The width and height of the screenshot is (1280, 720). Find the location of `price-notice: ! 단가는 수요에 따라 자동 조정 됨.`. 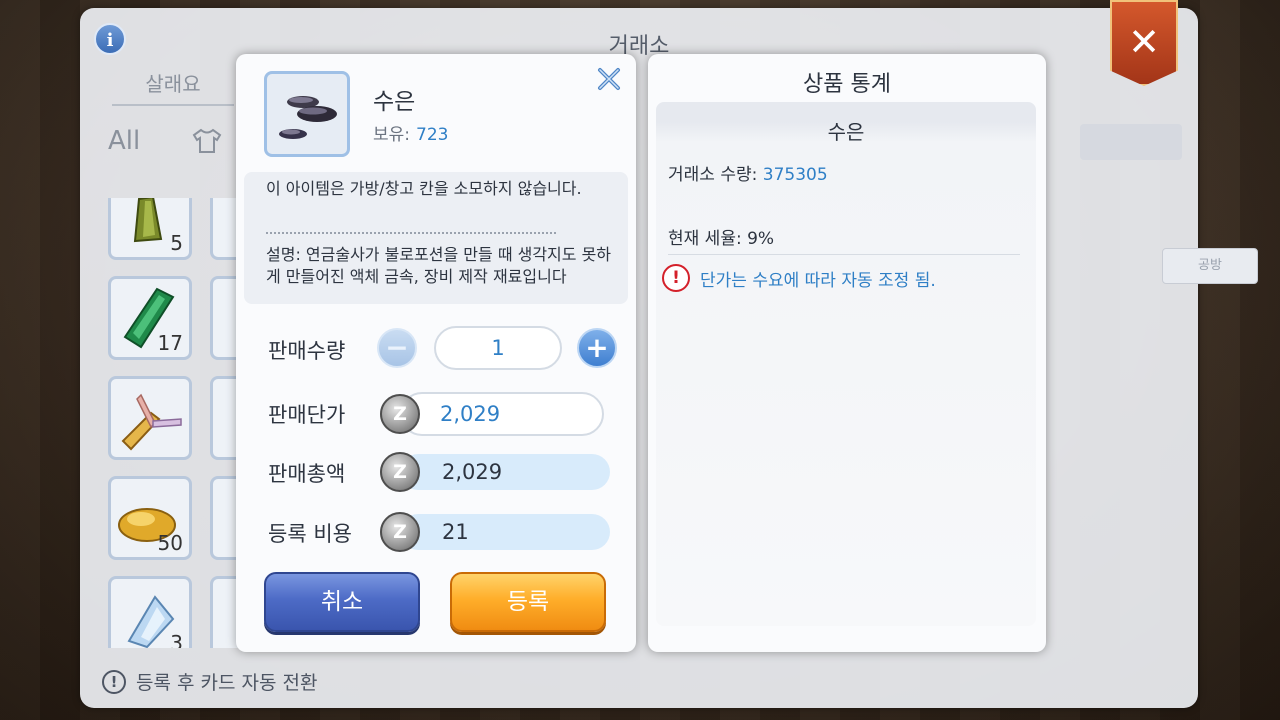

price-notice: ! 단가는 수요에 따라 자동 조정 됨. is located at coordinates (799, 278).